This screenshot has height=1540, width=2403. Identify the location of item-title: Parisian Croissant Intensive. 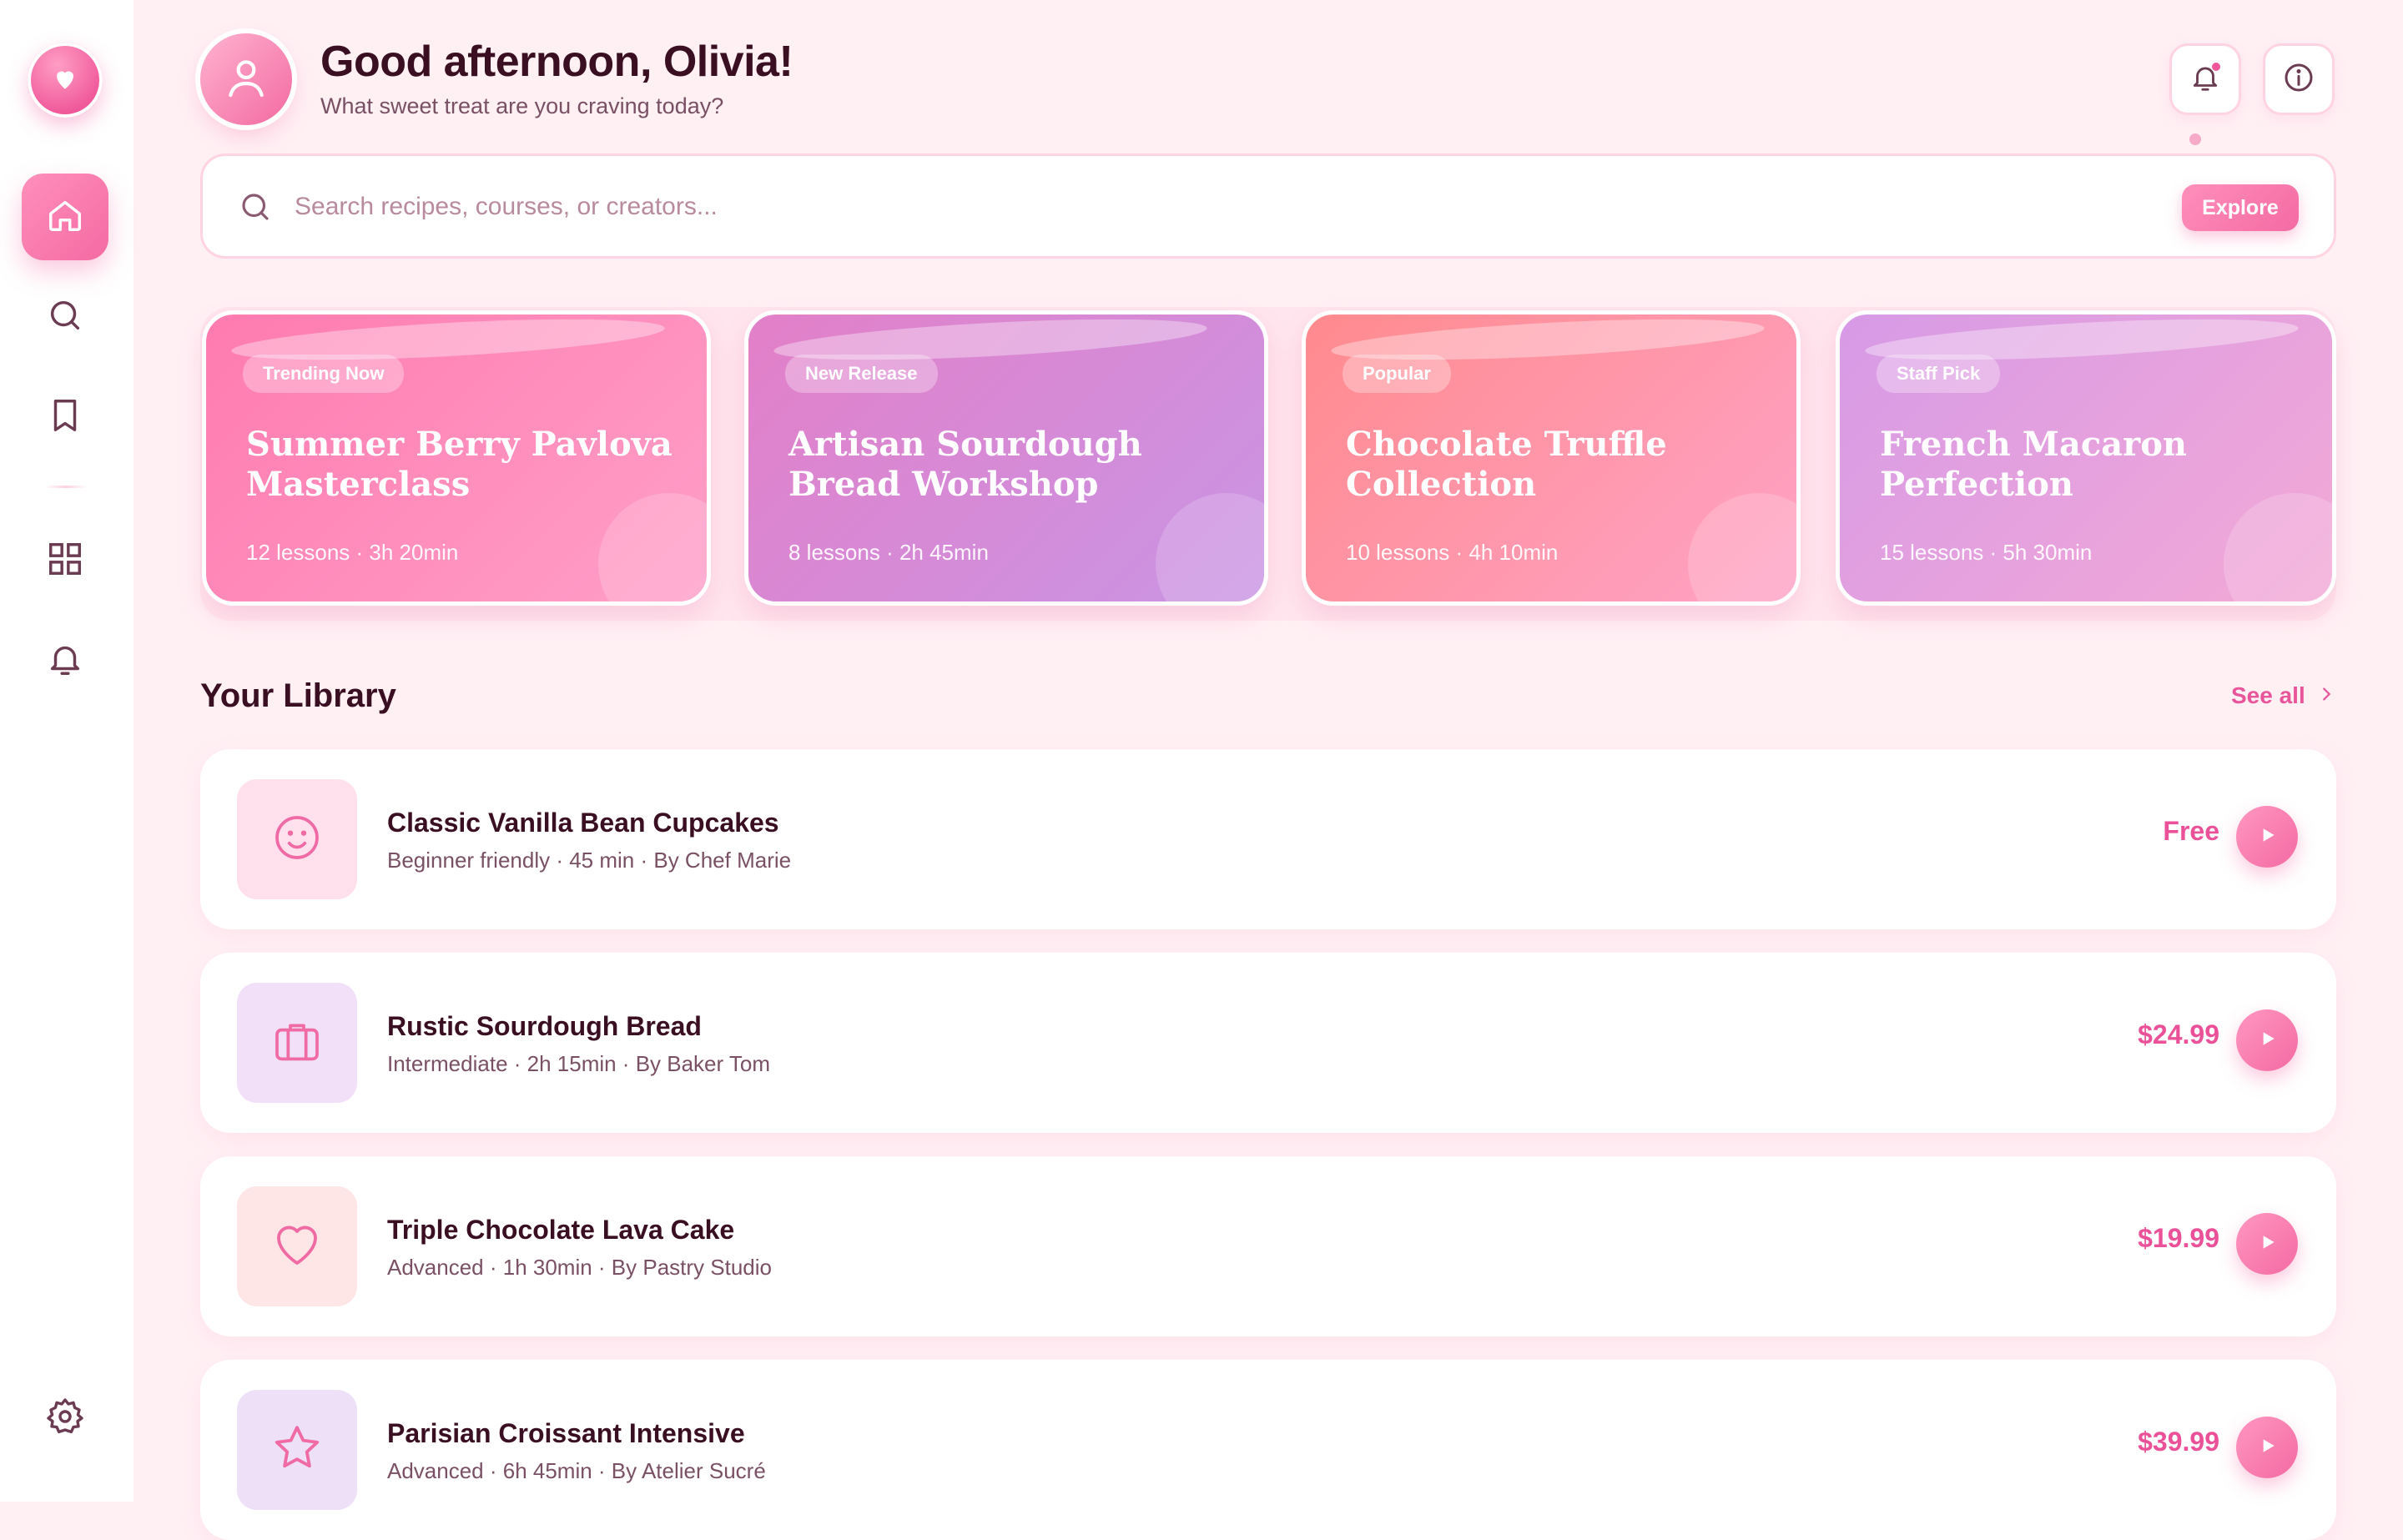
(566, 1433).